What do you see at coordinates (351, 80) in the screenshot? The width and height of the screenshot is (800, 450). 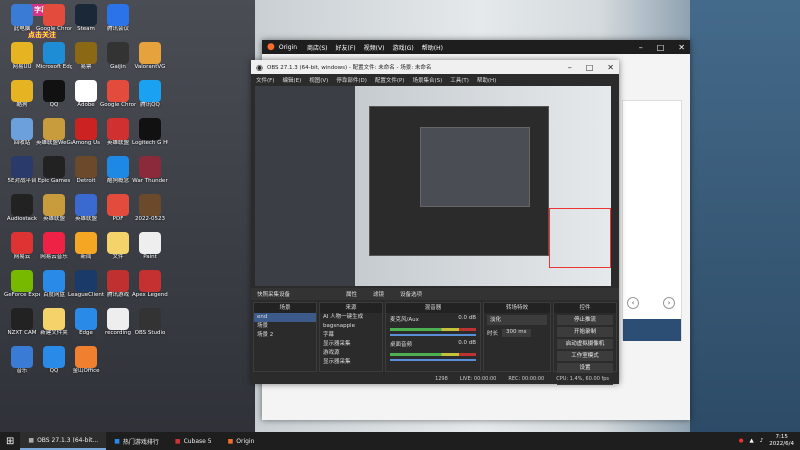 I see `obs-menu-item: 停靠部件(D)` at bounding box center [351, 80].